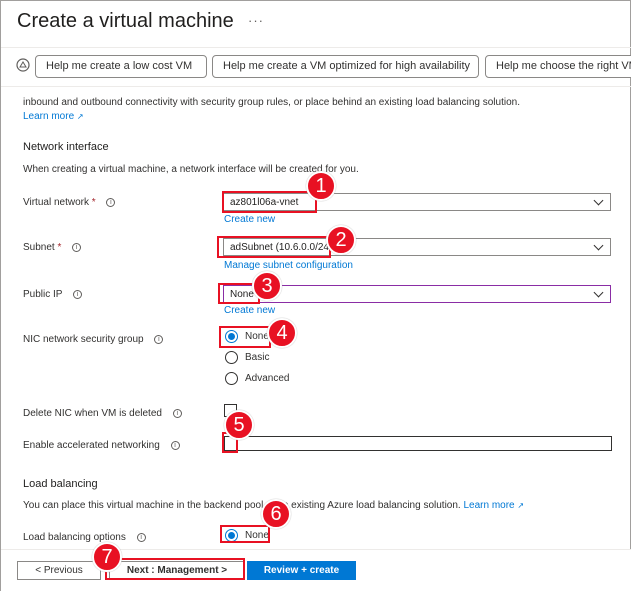  Describe the element at coordinates (231, 378) in the screenshot. I see `nsg-radio-advanced` at that location.